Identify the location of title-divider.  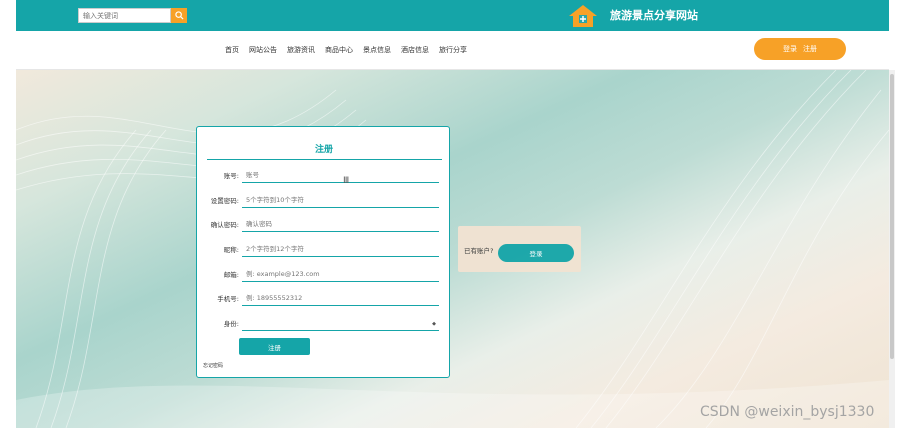
(324, 159).